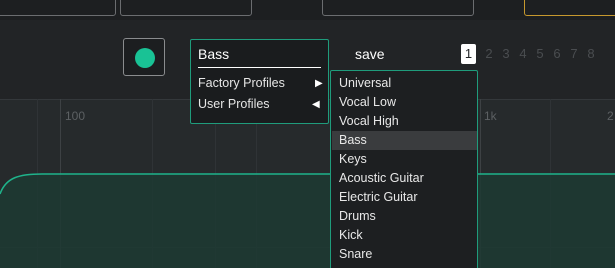 The image size is (615, 268). I want to click on dropdown-item-keys: Keys, so click(404, 159).